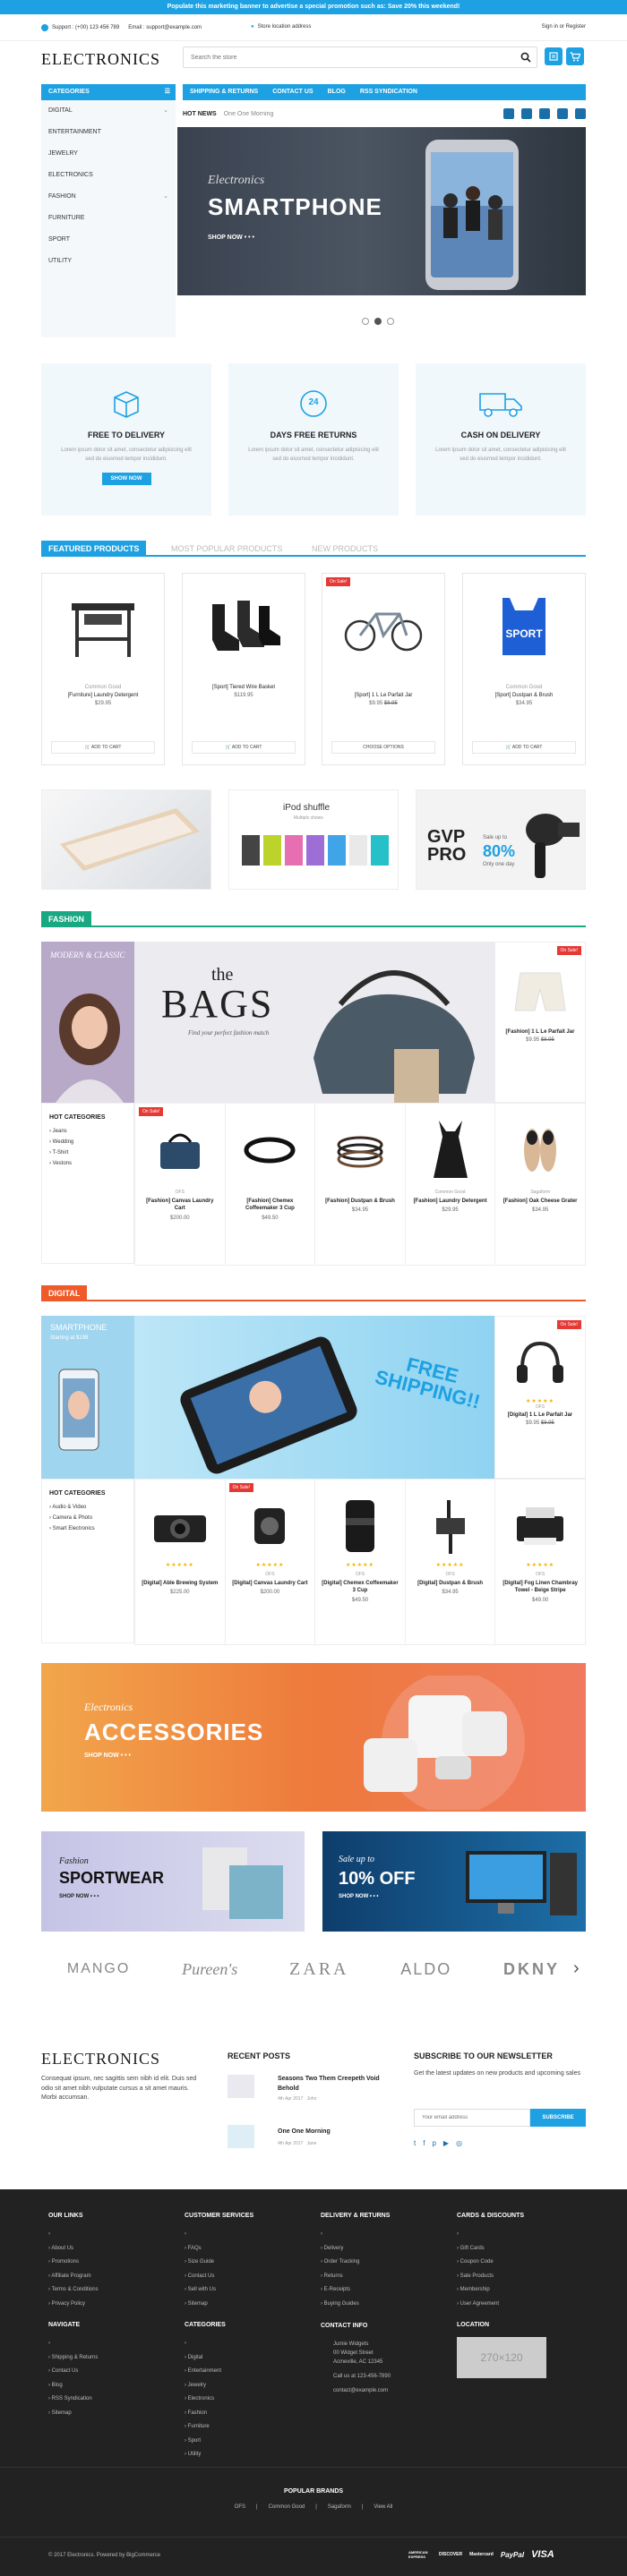 This screenshot has height=2576, width=627. I want to click on footer-link: Shipping & Returns, so click(73, 2358).